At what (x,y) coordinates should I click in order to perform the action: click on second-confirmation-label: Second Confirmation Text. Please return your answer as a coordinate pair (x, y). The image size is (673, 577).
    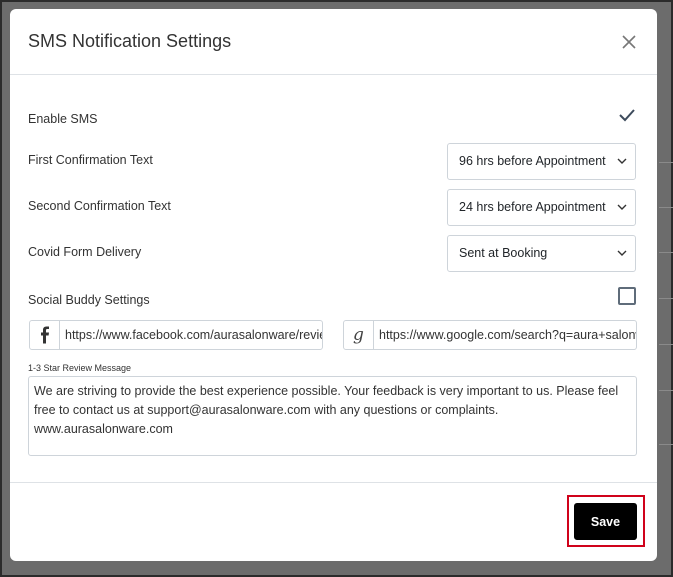
    Looking at the image, I should click on (99, 206).